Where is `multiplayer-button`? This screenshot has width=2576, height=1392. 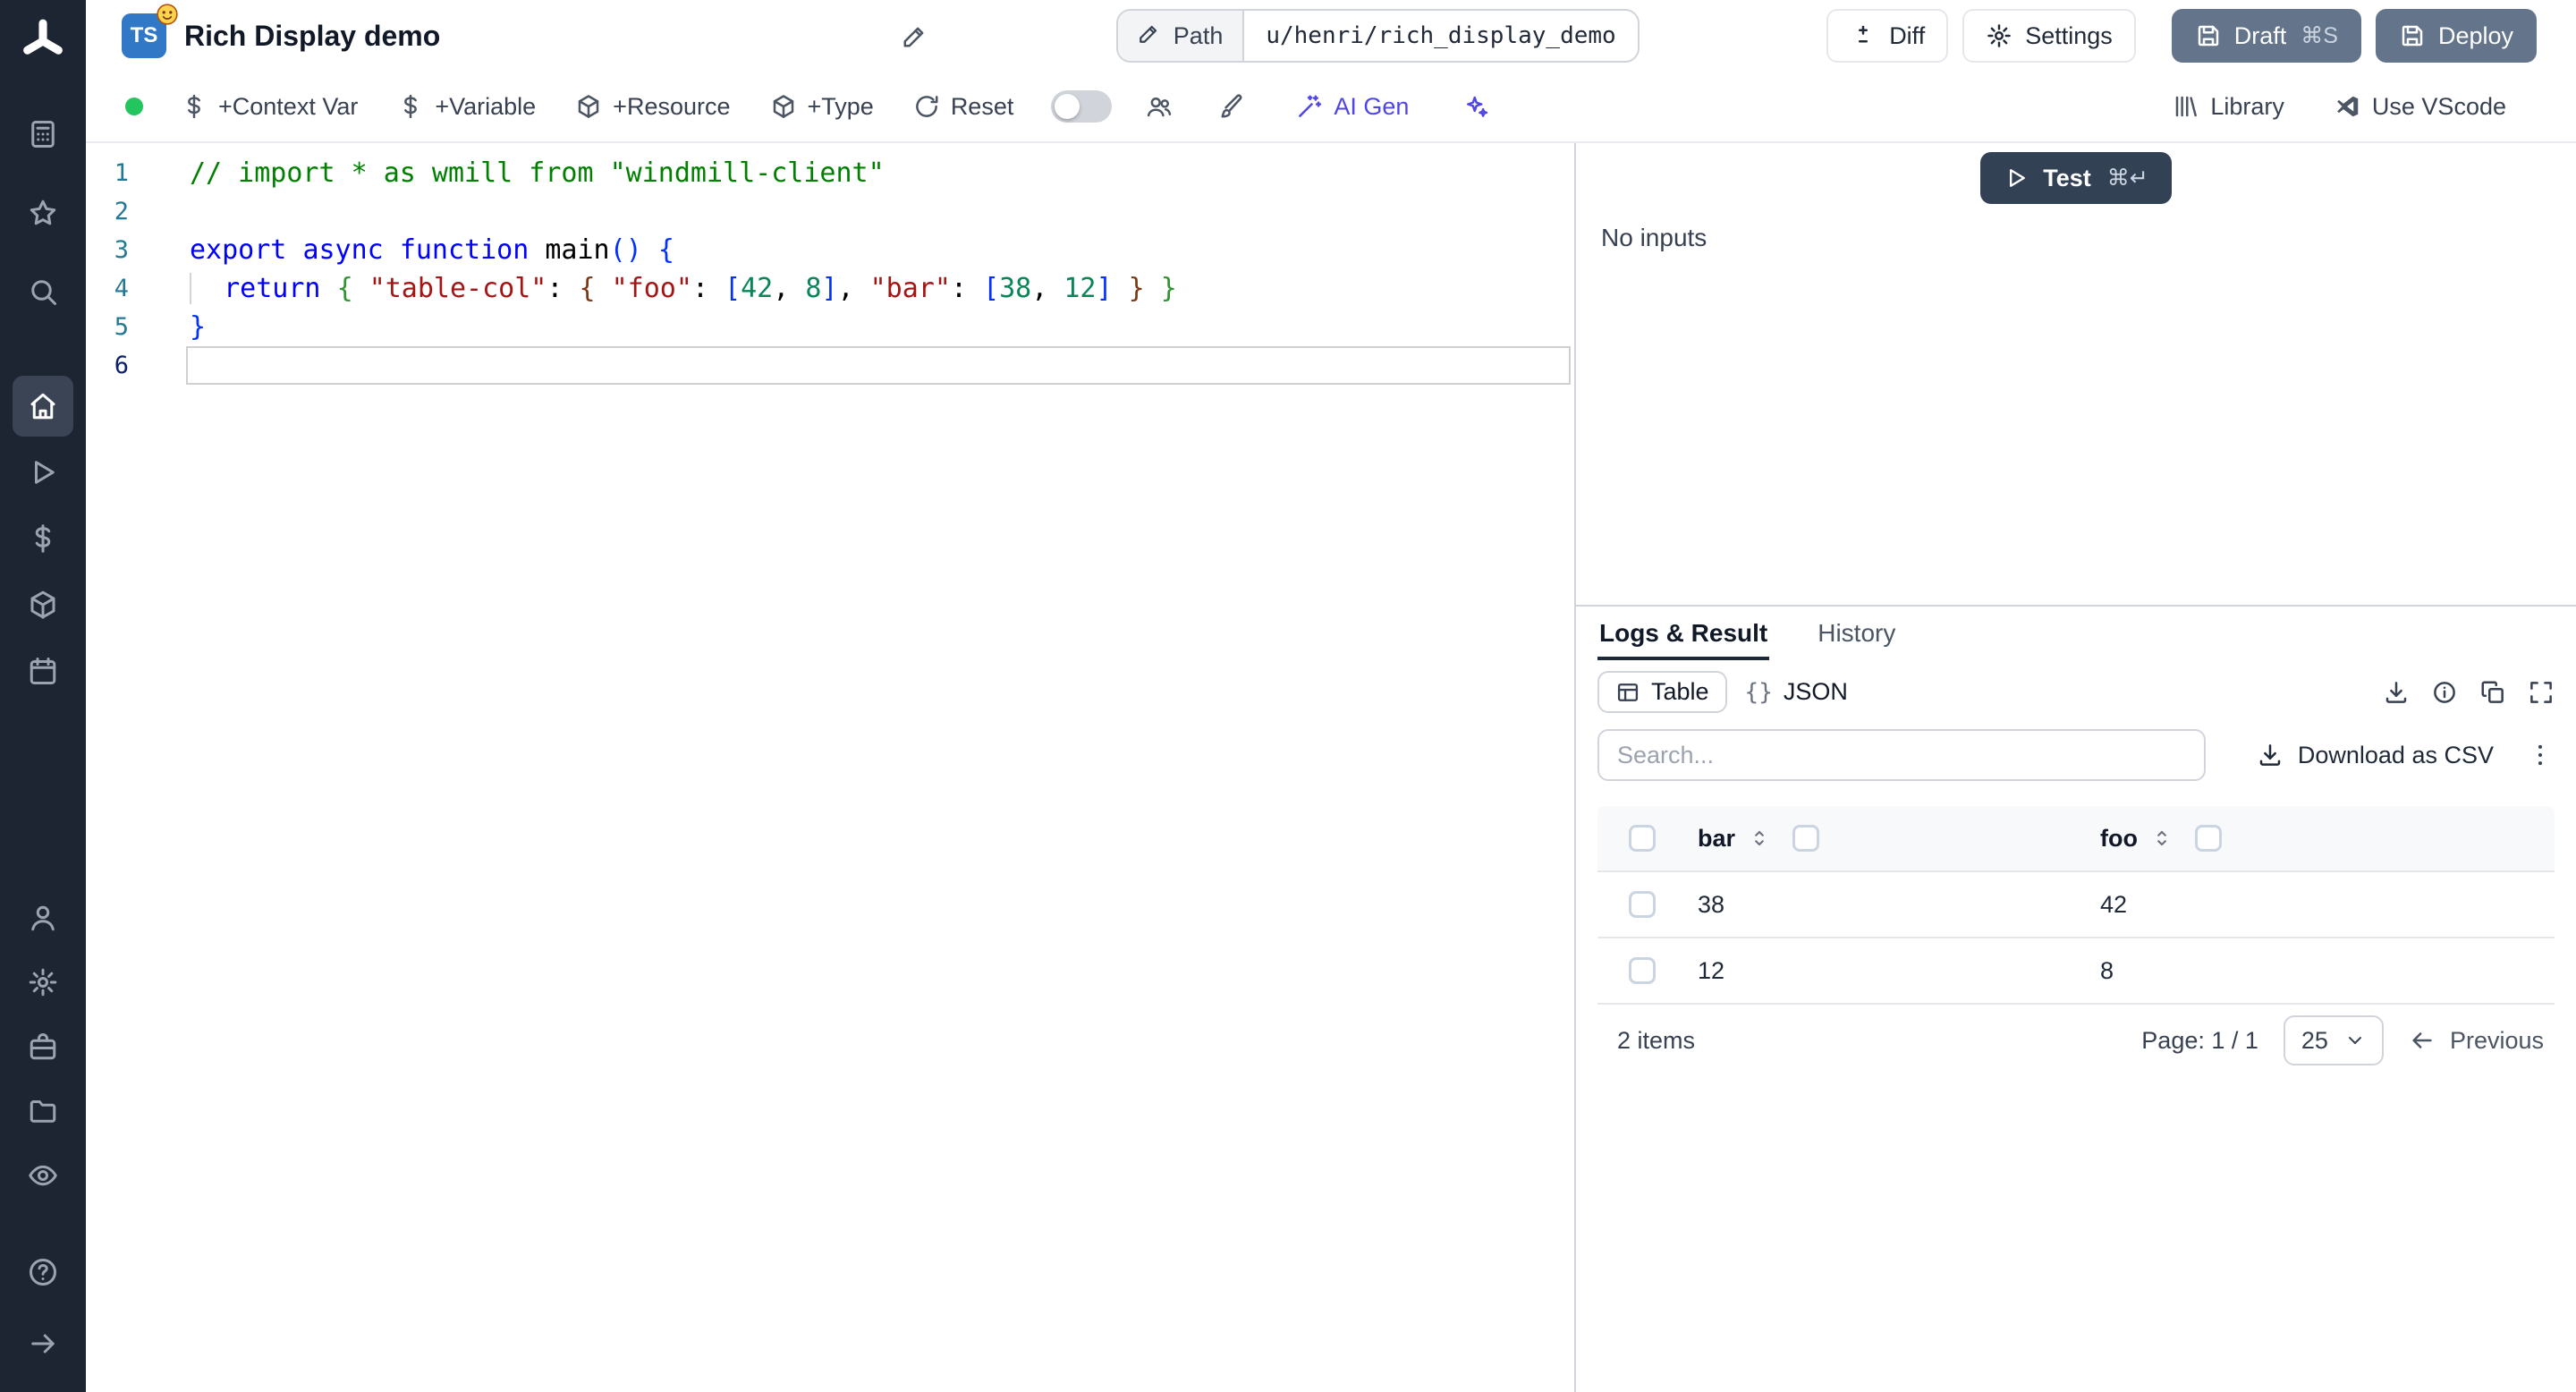 multiplayer-button is located at coordinates (1159, 106).